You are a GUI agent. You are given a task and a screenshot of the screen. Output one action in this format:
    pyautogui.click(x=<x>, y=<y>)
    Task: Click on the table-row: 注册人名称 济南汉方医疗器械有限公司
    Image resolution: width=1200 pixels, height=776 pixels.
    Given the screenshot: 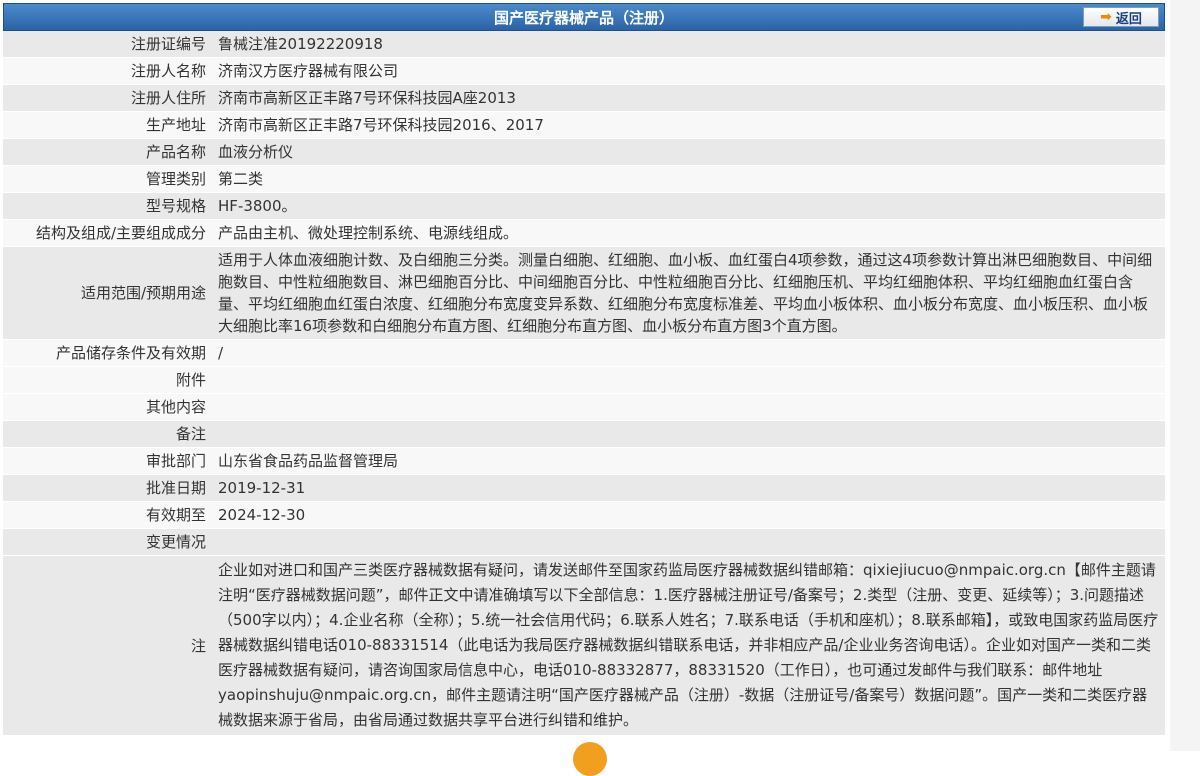 What is the action you would take?
    pyautogui.click(x=584, y=71)
    